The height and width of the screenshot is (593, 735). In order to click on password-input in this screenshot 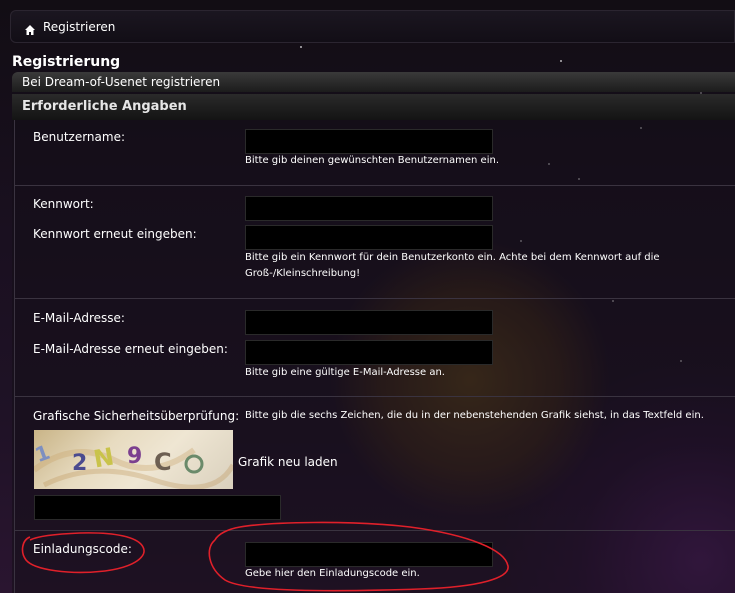, I will do `click(369, 208)`.